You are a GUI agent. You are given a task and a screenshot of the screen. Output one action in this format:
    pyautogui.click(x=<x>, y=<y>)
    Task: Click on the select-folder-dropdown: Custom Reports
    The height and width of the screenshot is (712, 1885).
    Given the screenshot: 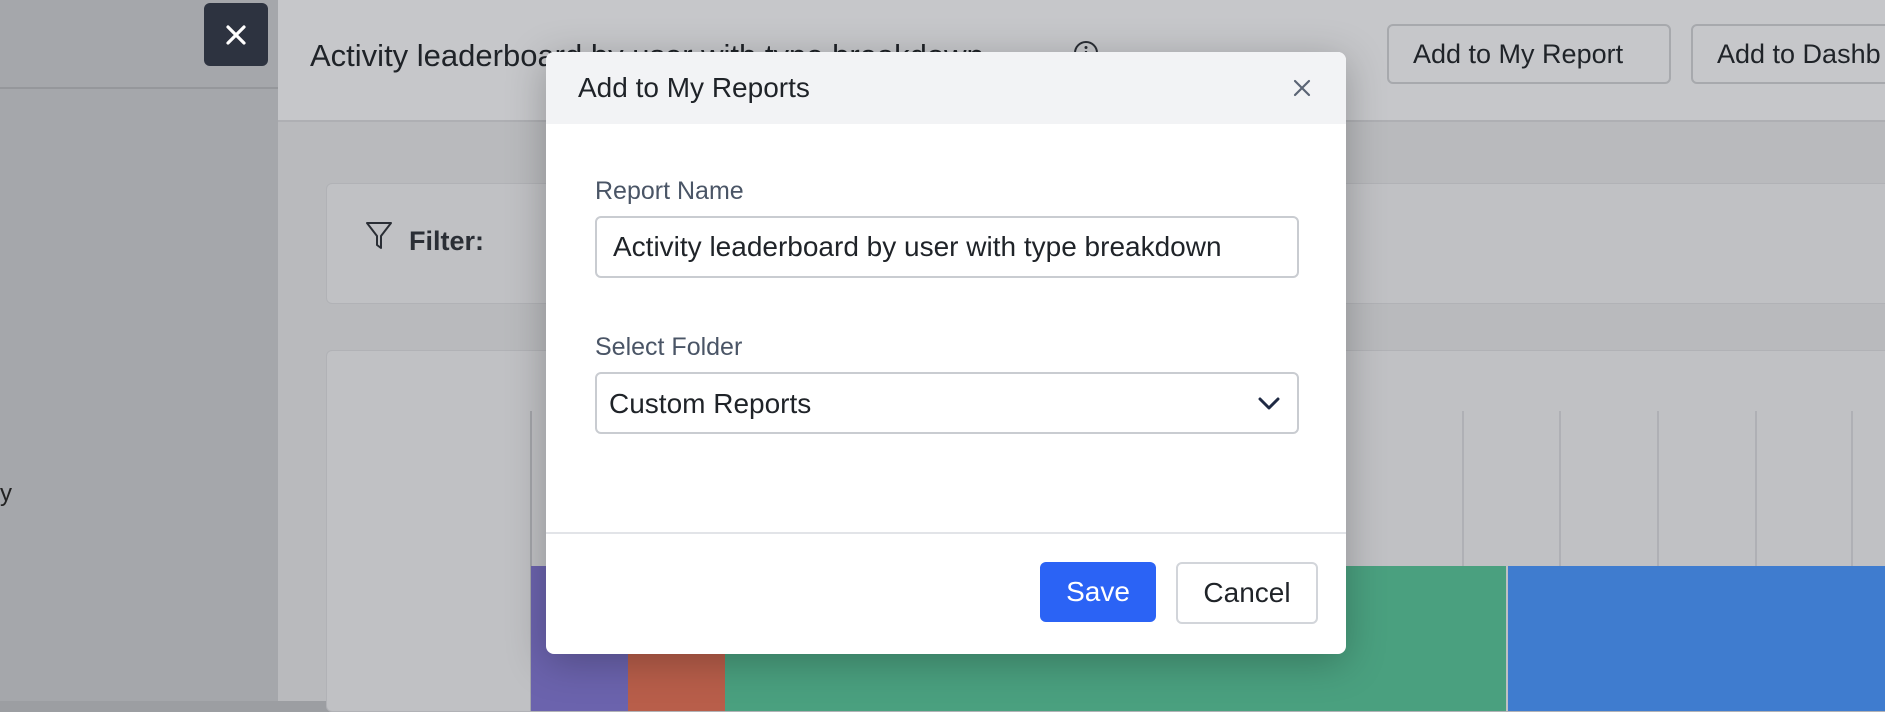 What is the action you would take?
    pyautogui.click(x=947, y=403)
    